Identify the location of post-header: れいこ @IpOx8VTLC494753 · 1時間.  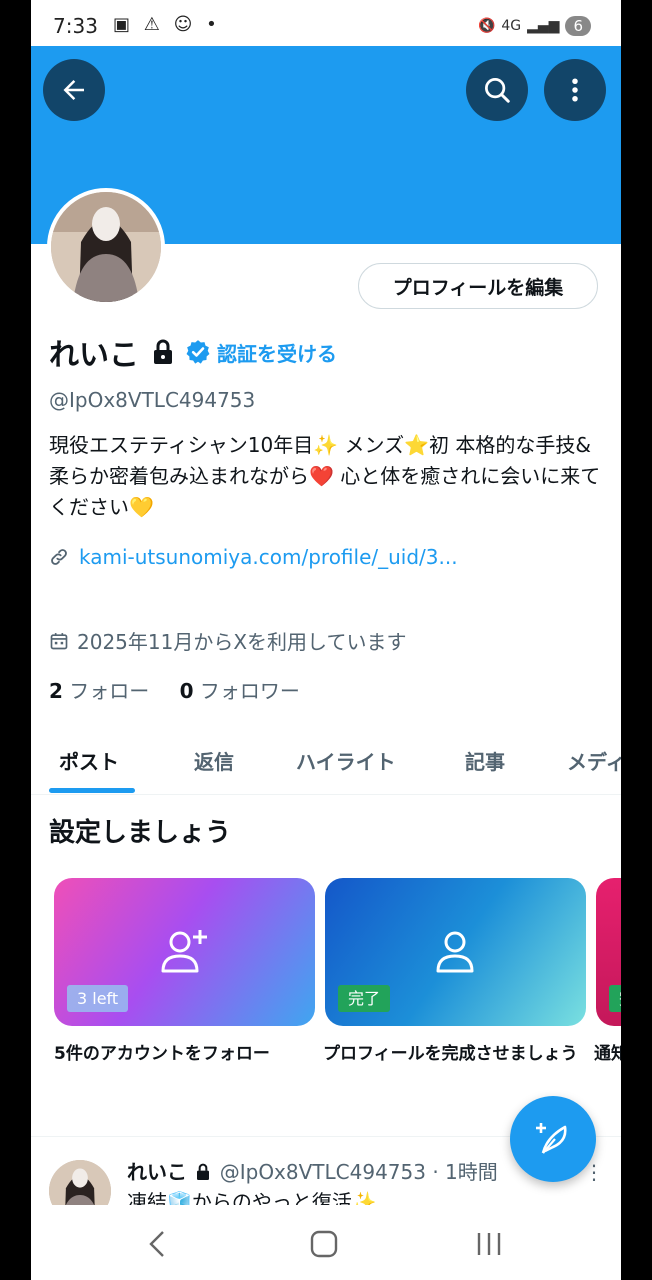
(312, 1170).